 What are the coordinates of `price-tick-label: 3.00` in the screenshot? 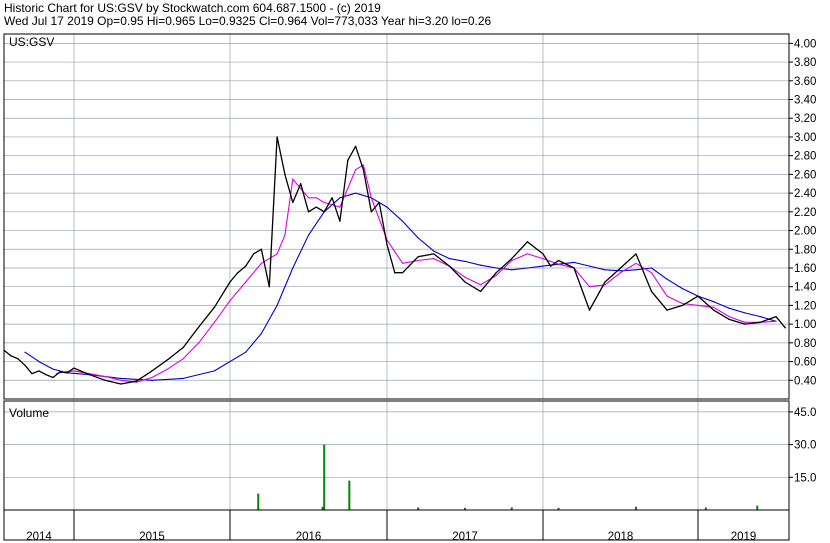 It's located at (805, 138).